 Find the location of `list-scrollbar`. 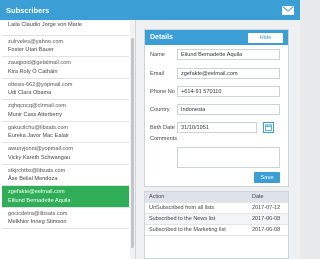

list-scrollbar is located at coordinates (132, 139).